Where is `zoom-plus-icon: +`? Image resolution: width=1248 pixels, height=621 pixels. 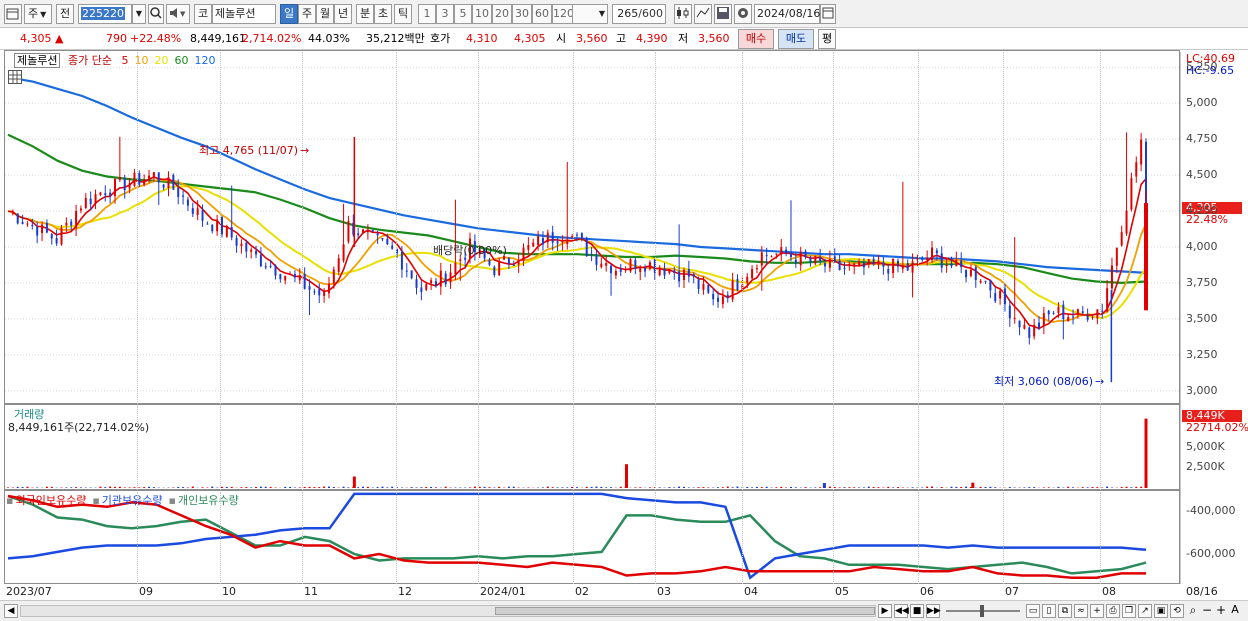 zoom-plus-icon: + is located at coordinates (1221, 611).